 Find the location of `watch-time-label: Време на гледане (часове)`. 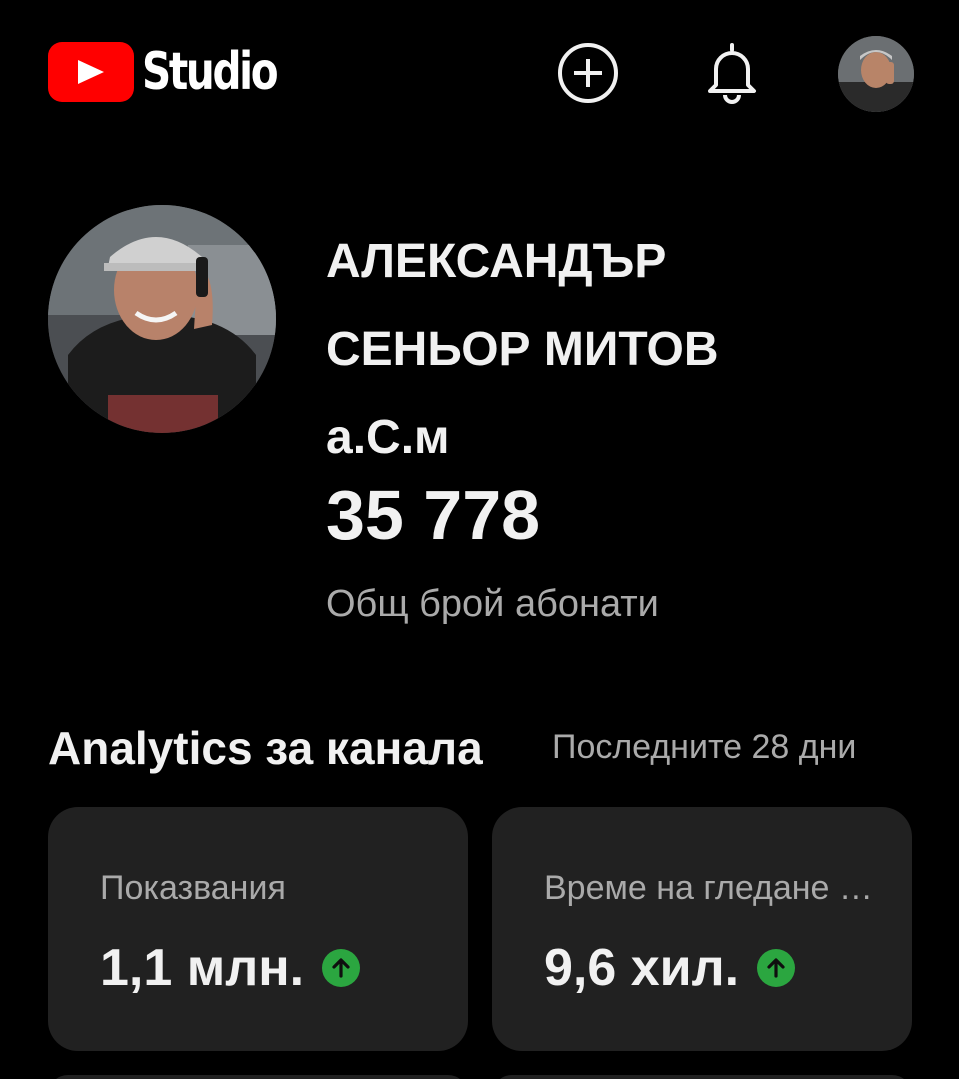

watch-time-label: Време на гледане (часове) is located at coordinates (709, 888).